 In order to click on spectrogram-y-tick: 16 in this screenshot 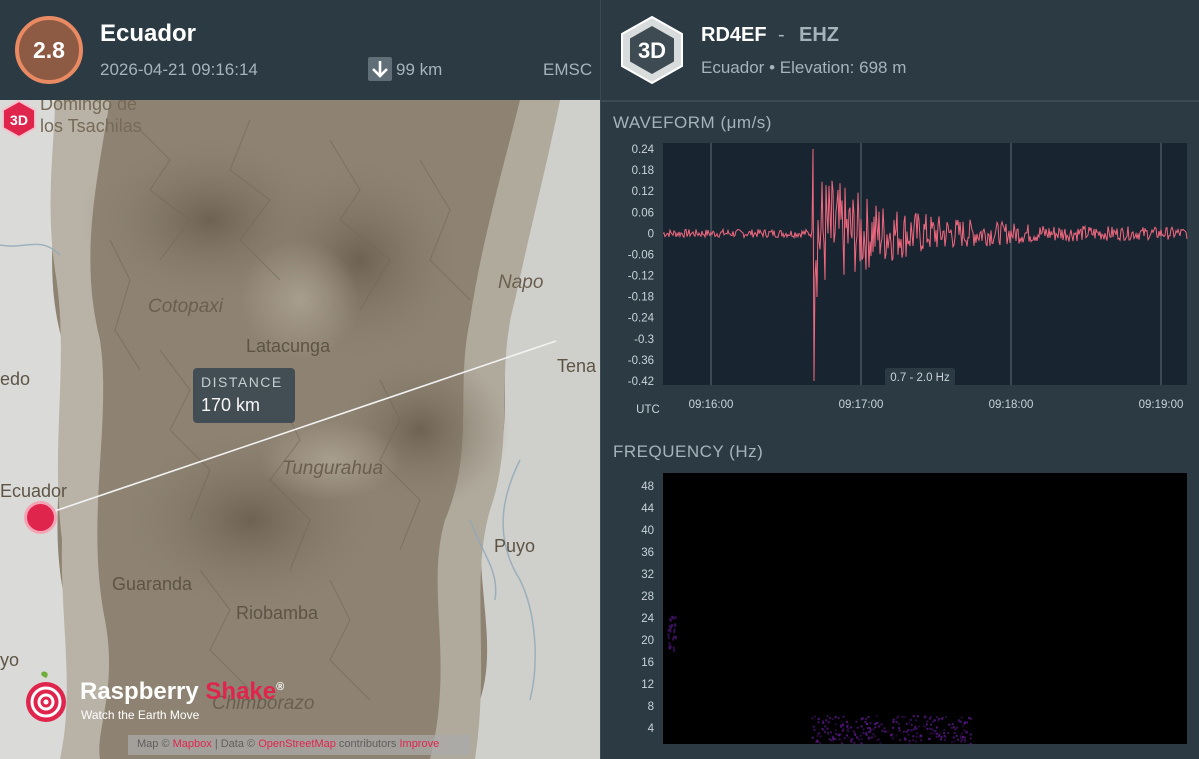, I will do `click(647, 663)`.